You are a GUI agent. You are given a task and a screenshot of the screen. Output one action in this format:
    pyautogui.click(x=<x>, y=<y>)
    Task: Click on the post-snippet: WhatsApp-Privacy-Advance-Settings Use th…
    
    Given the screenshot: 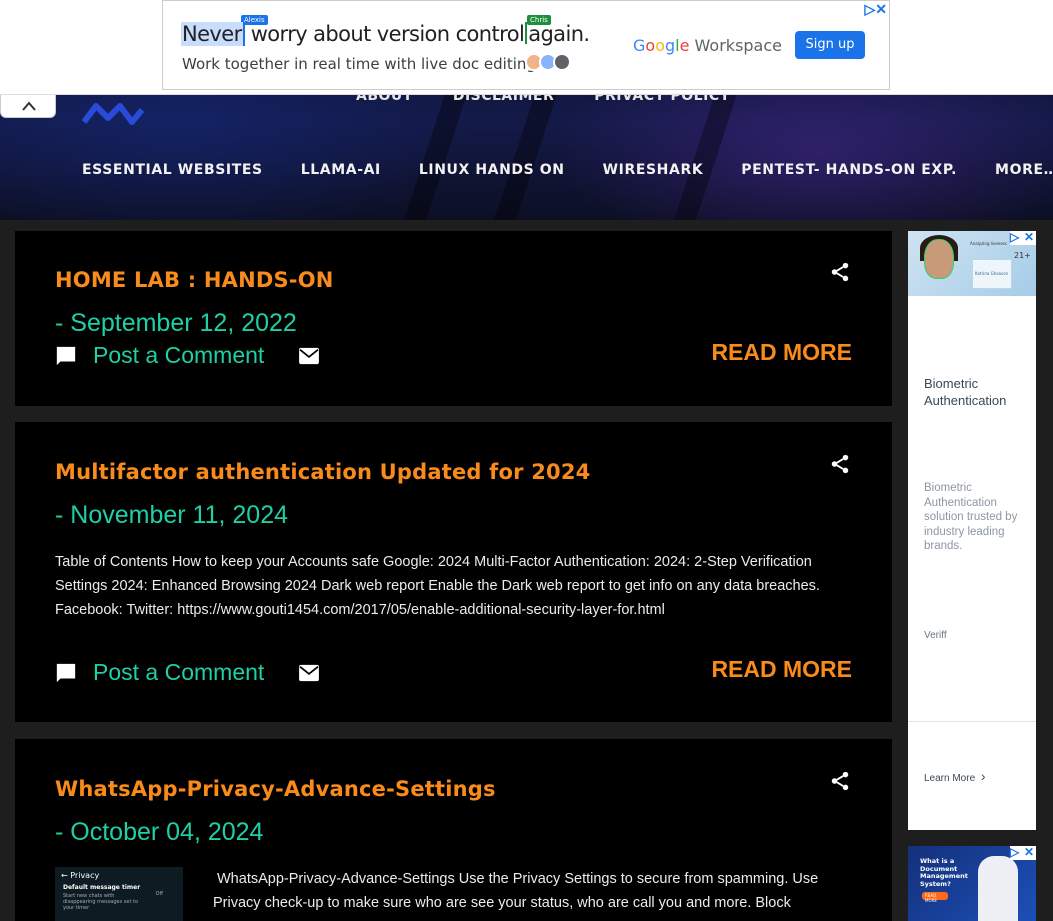 What is the action you would take?
    pyautogui.click(x=516, y=891)
    